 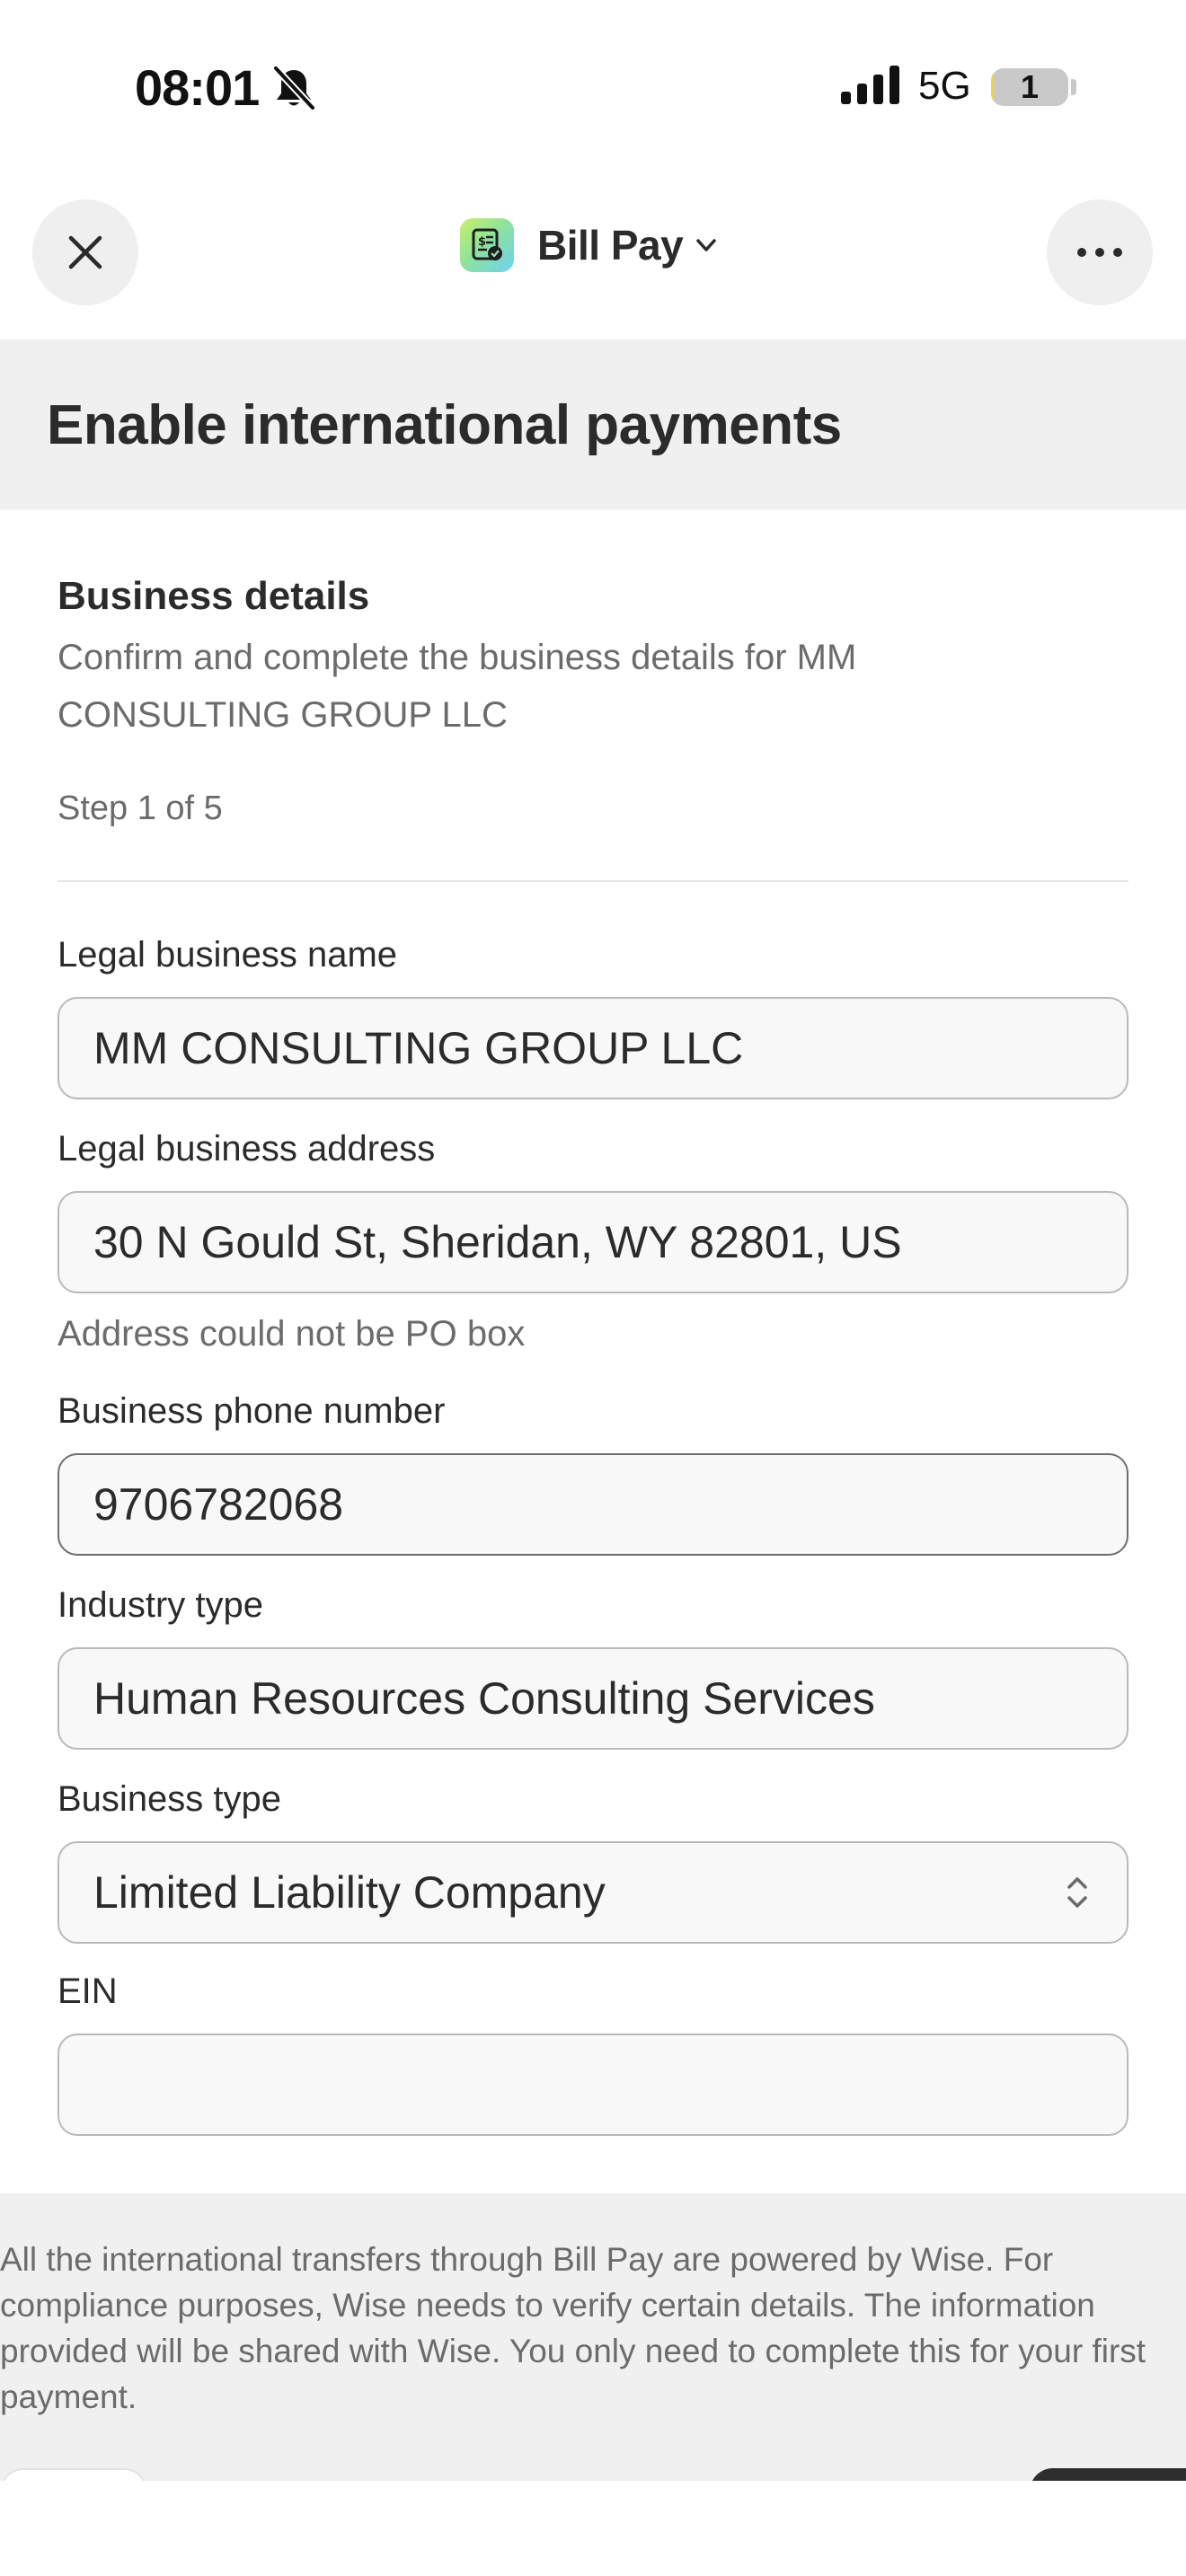 What do you see at coordinates (247, 1149) in the screenshot?
I see `legal-business-address-label: Legal business address` at bounding box center [247, 1149].